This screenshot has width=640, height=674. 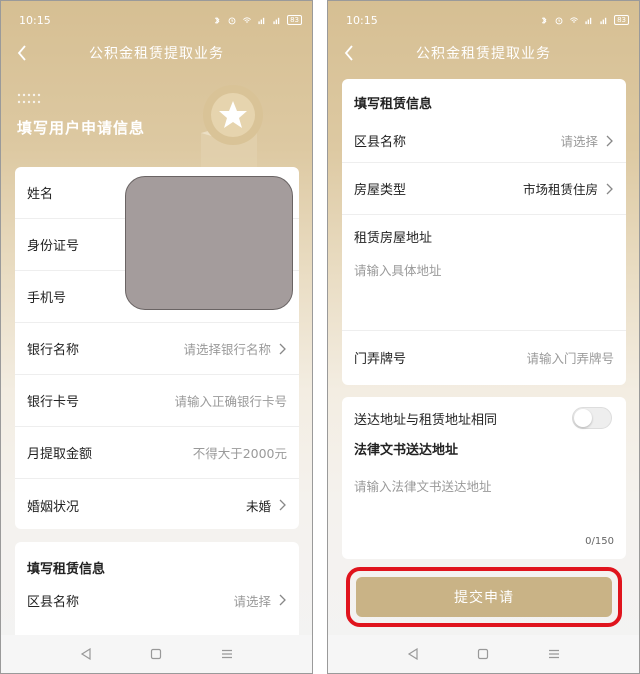 I want to click on form-label: 门弄牌号, so click(x=380, y=359).